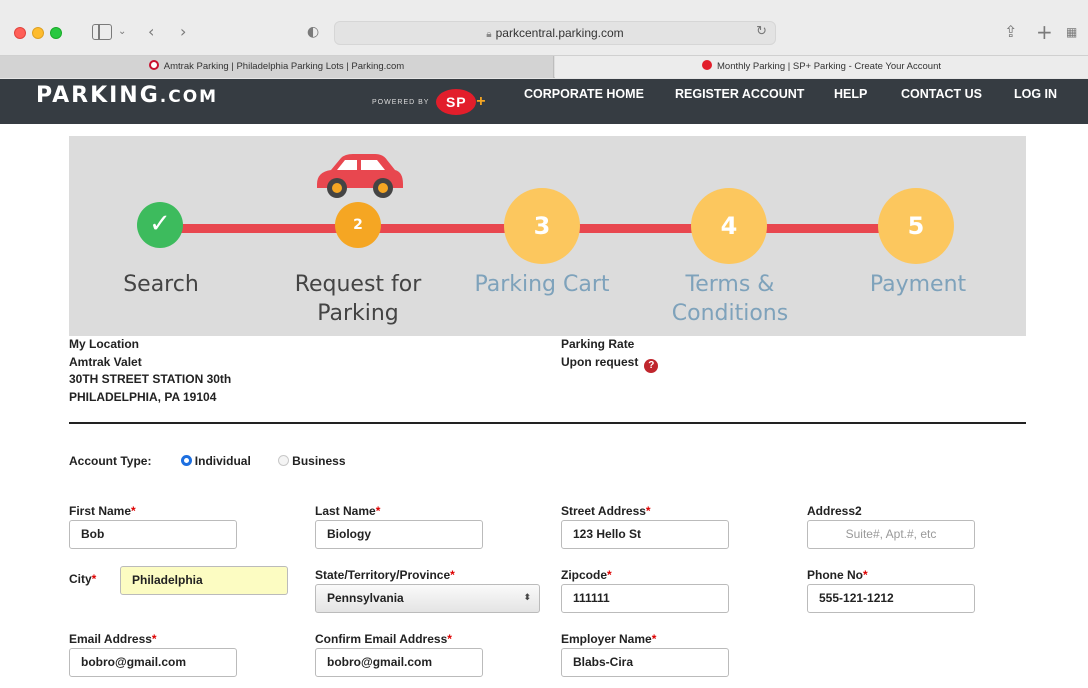  Describe the element at coordinates (429, 102) in the screenshot. I see `powered-by-sp: POWERED BY SP +` at that location.